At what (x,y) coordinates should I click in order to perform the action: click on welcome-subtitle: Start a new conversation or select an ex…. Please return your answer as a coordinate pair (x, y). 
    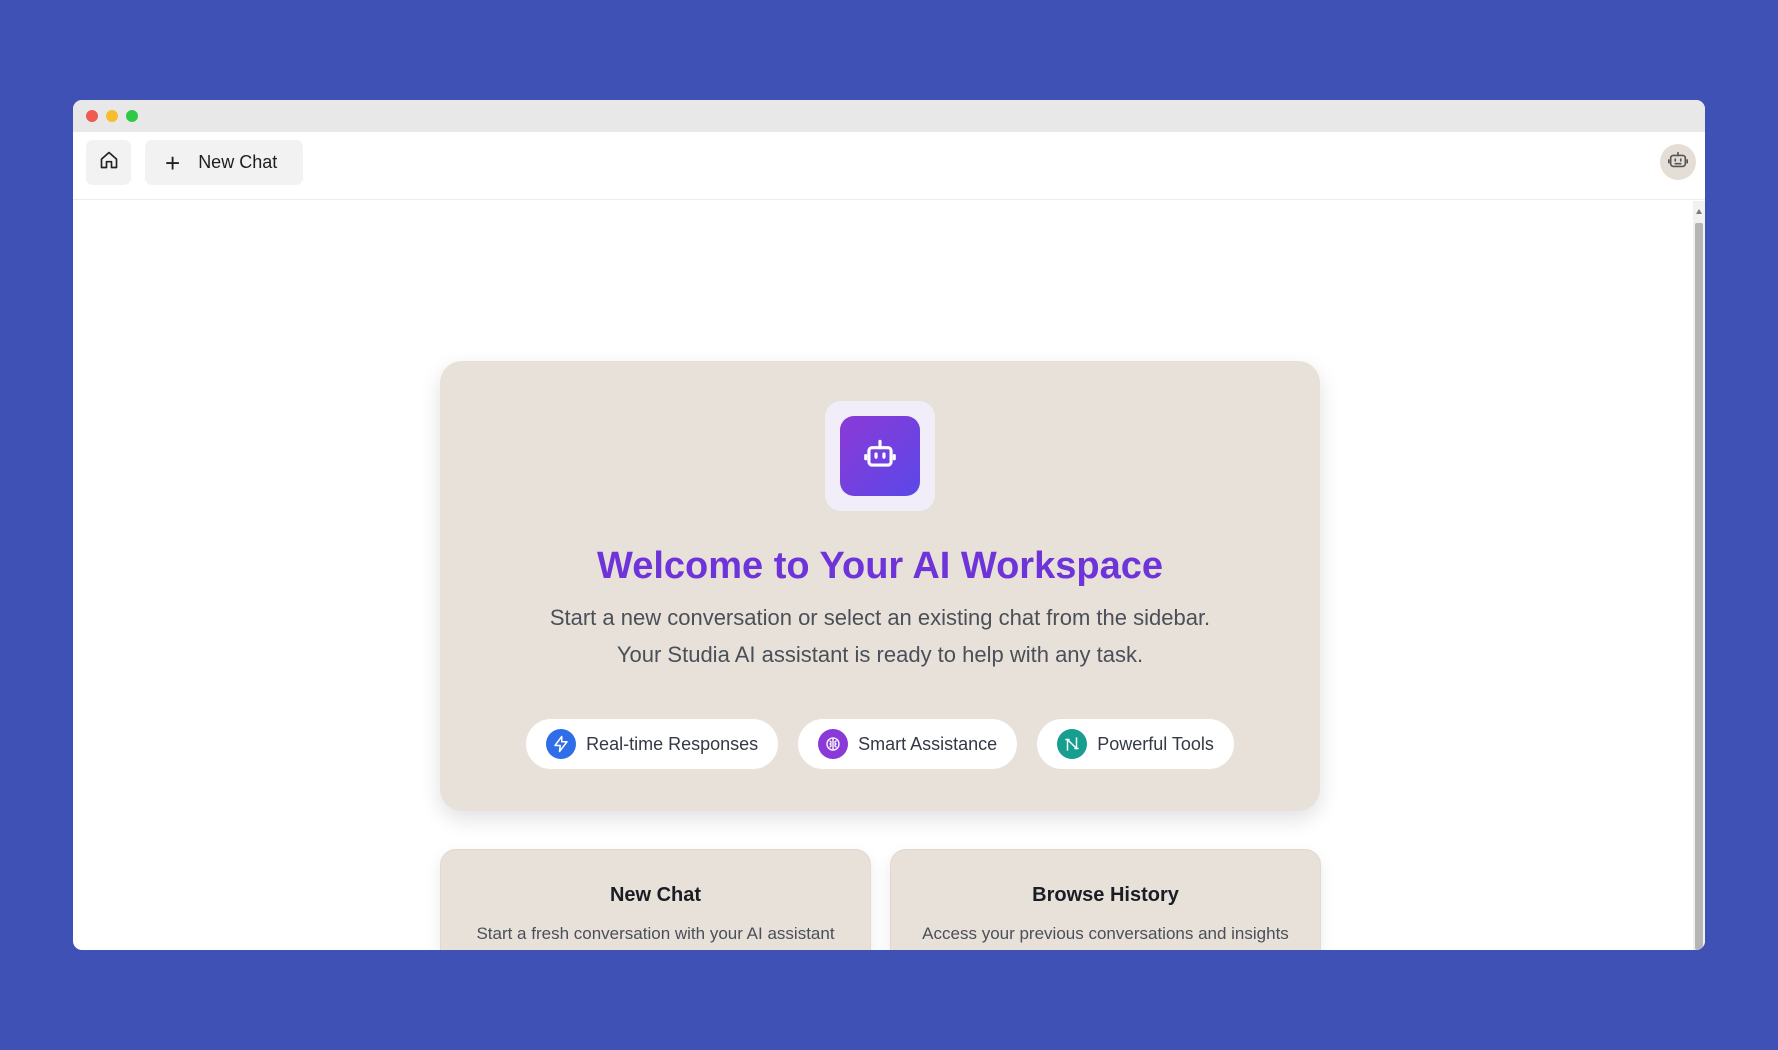
    Looking at the image, I should click on (880, 636).